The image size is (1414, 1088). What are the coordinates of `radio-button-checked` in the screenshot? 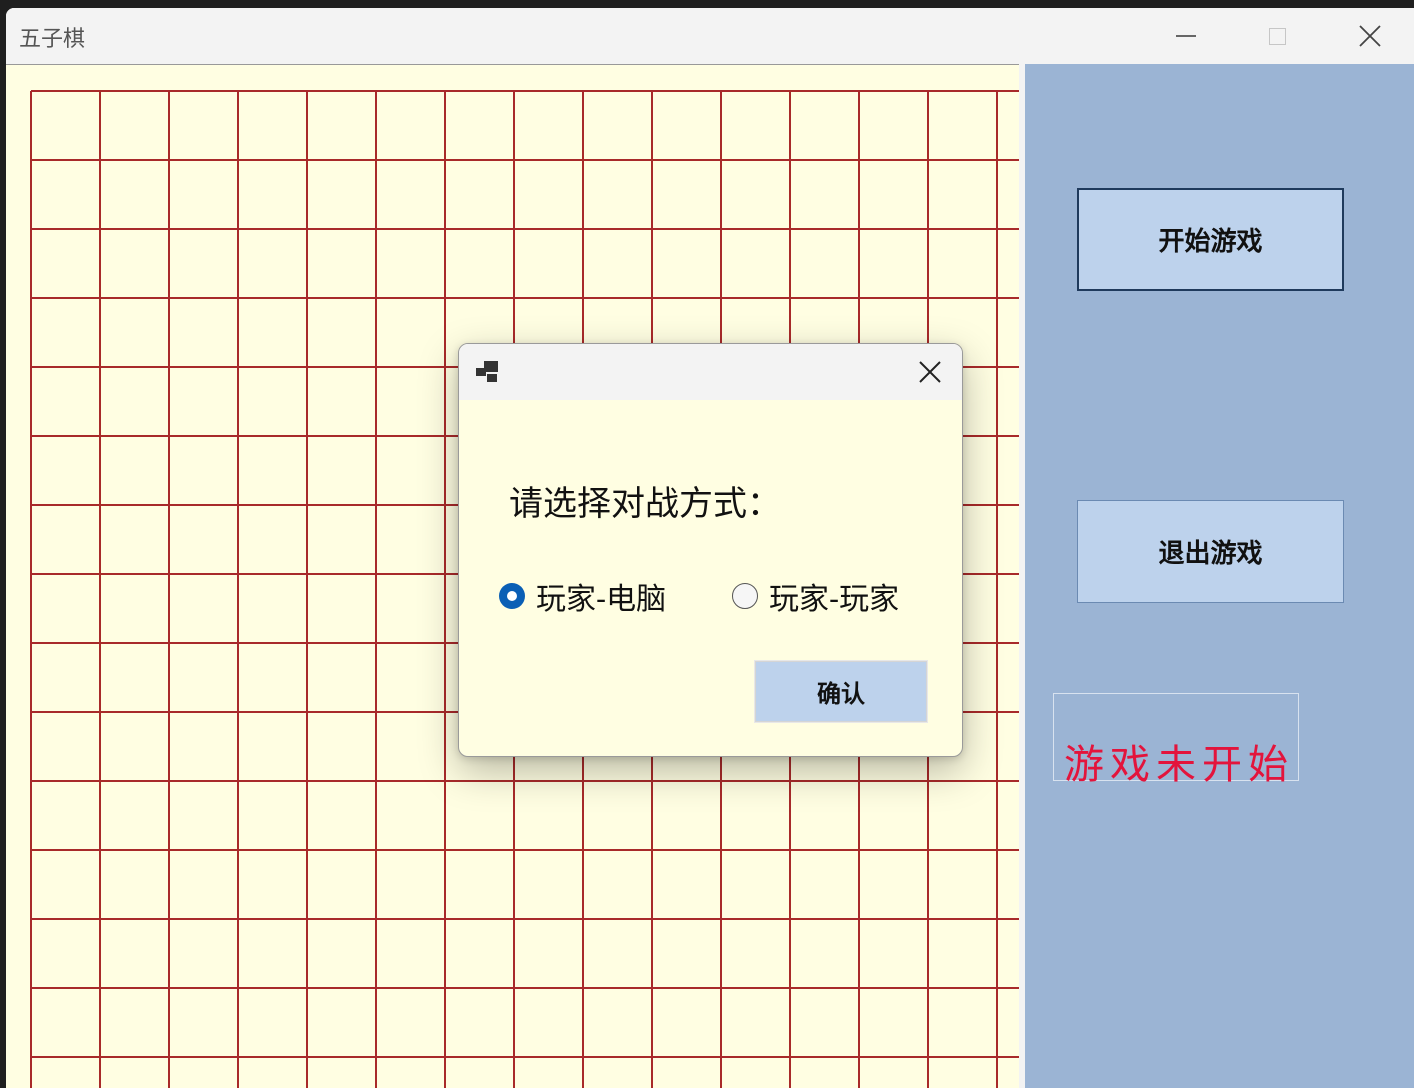 It's located at (512, 596).